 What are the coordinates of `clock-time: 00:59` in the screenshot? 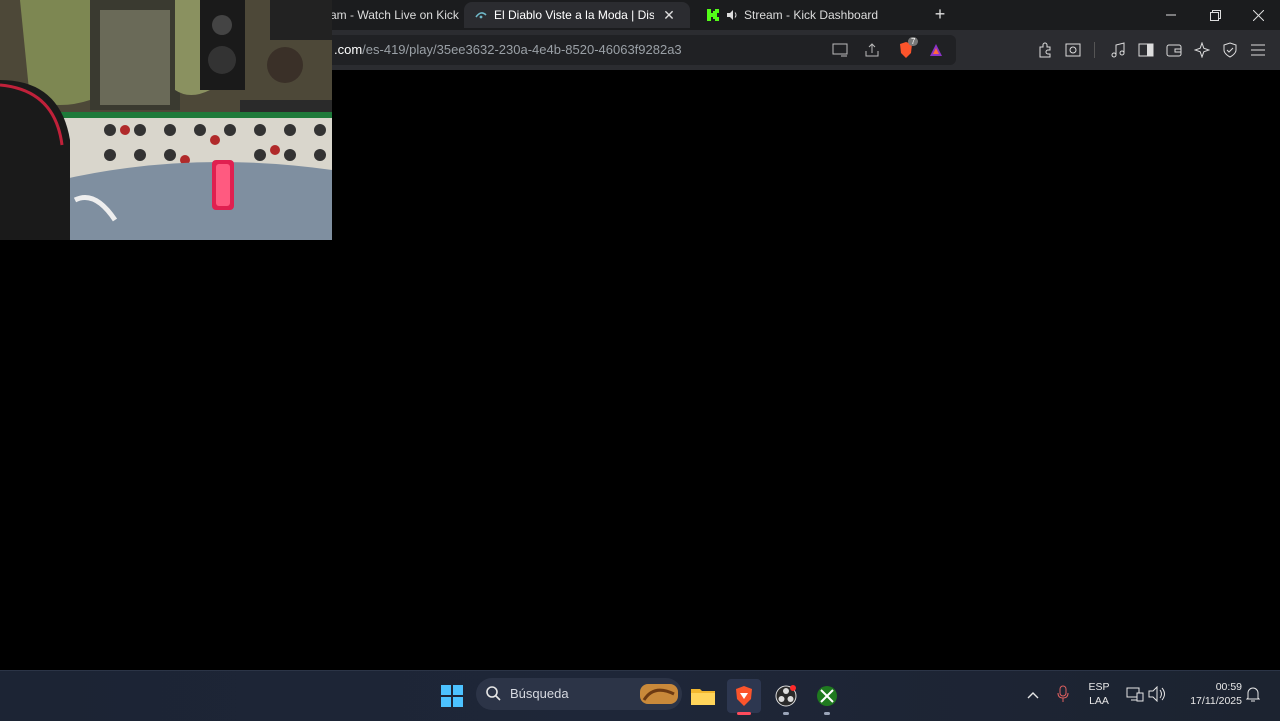 It's located at (1228, 687).